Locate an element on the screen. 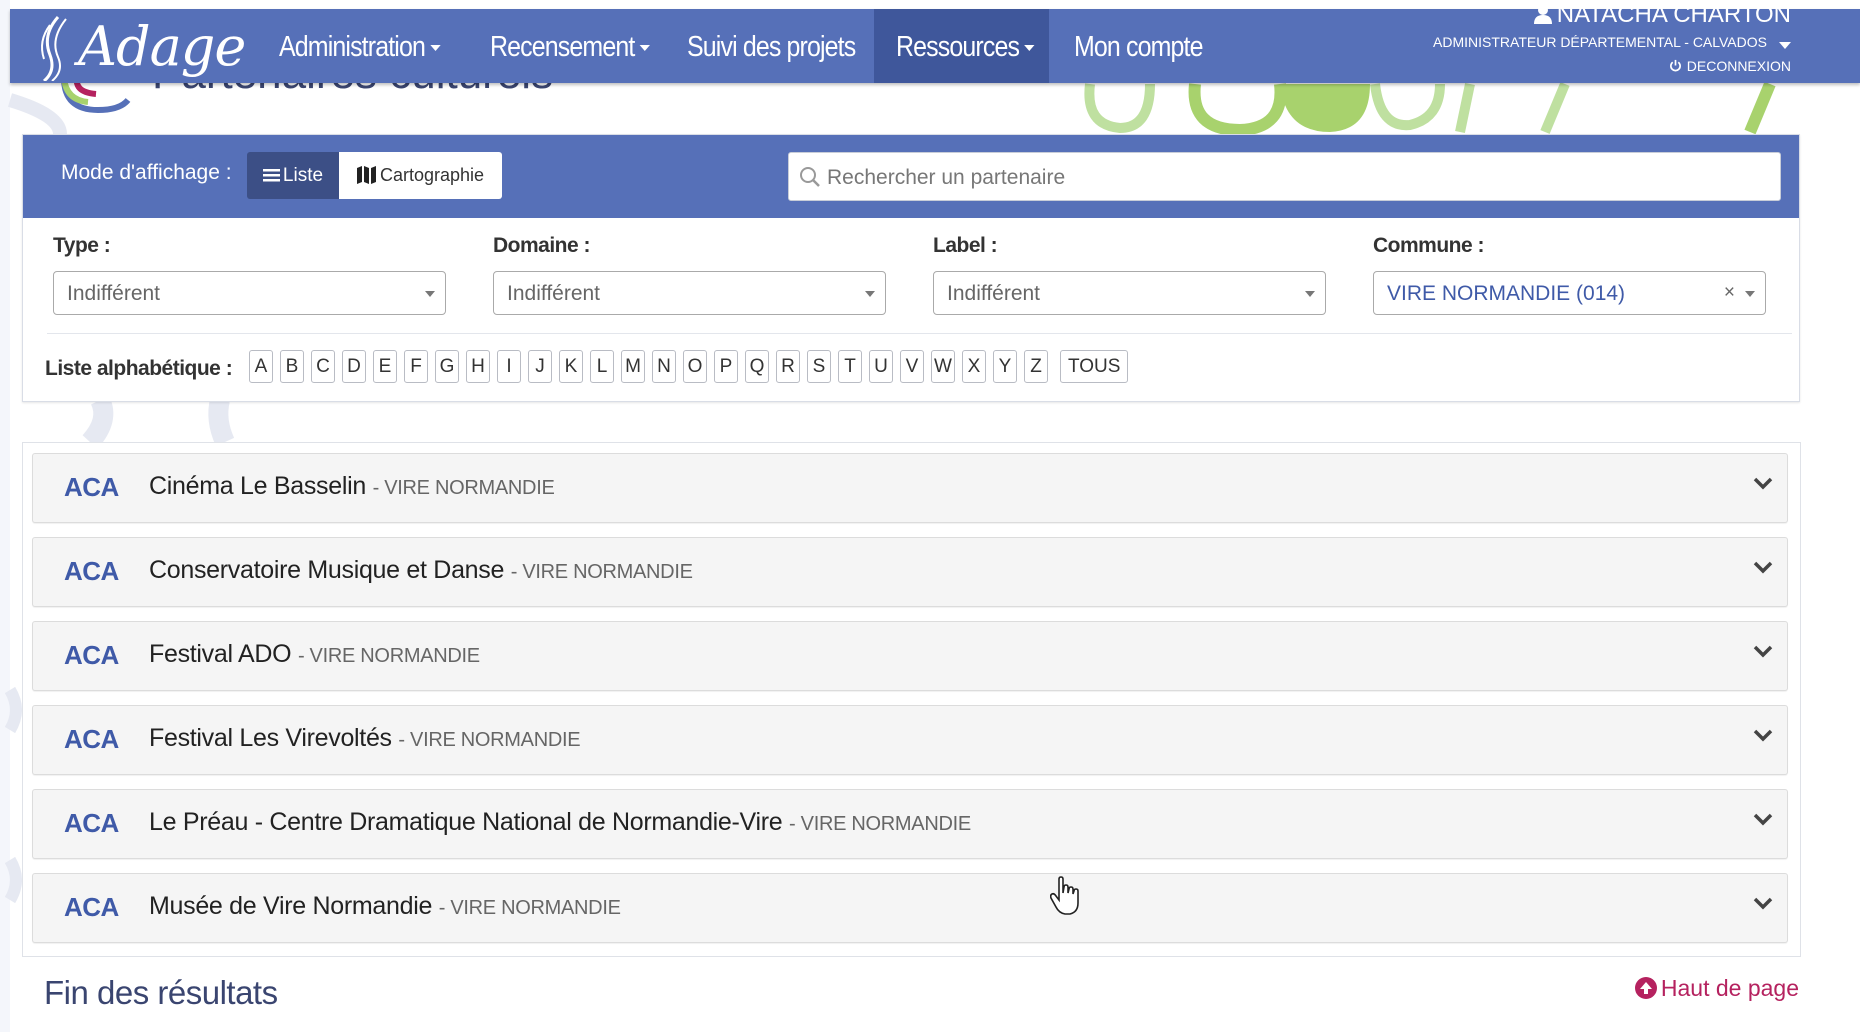 The height and width of the screenshot is (1032, 1860). letter-button-n: N is located at coordinates (664, 366).